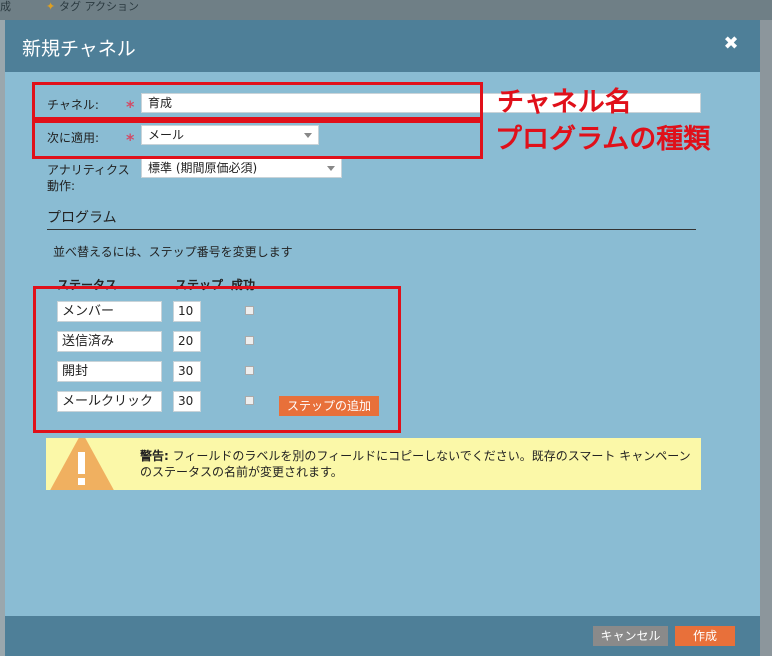  I want to click on annotation-label-channel-name: チャネル名, so click(564, 102).